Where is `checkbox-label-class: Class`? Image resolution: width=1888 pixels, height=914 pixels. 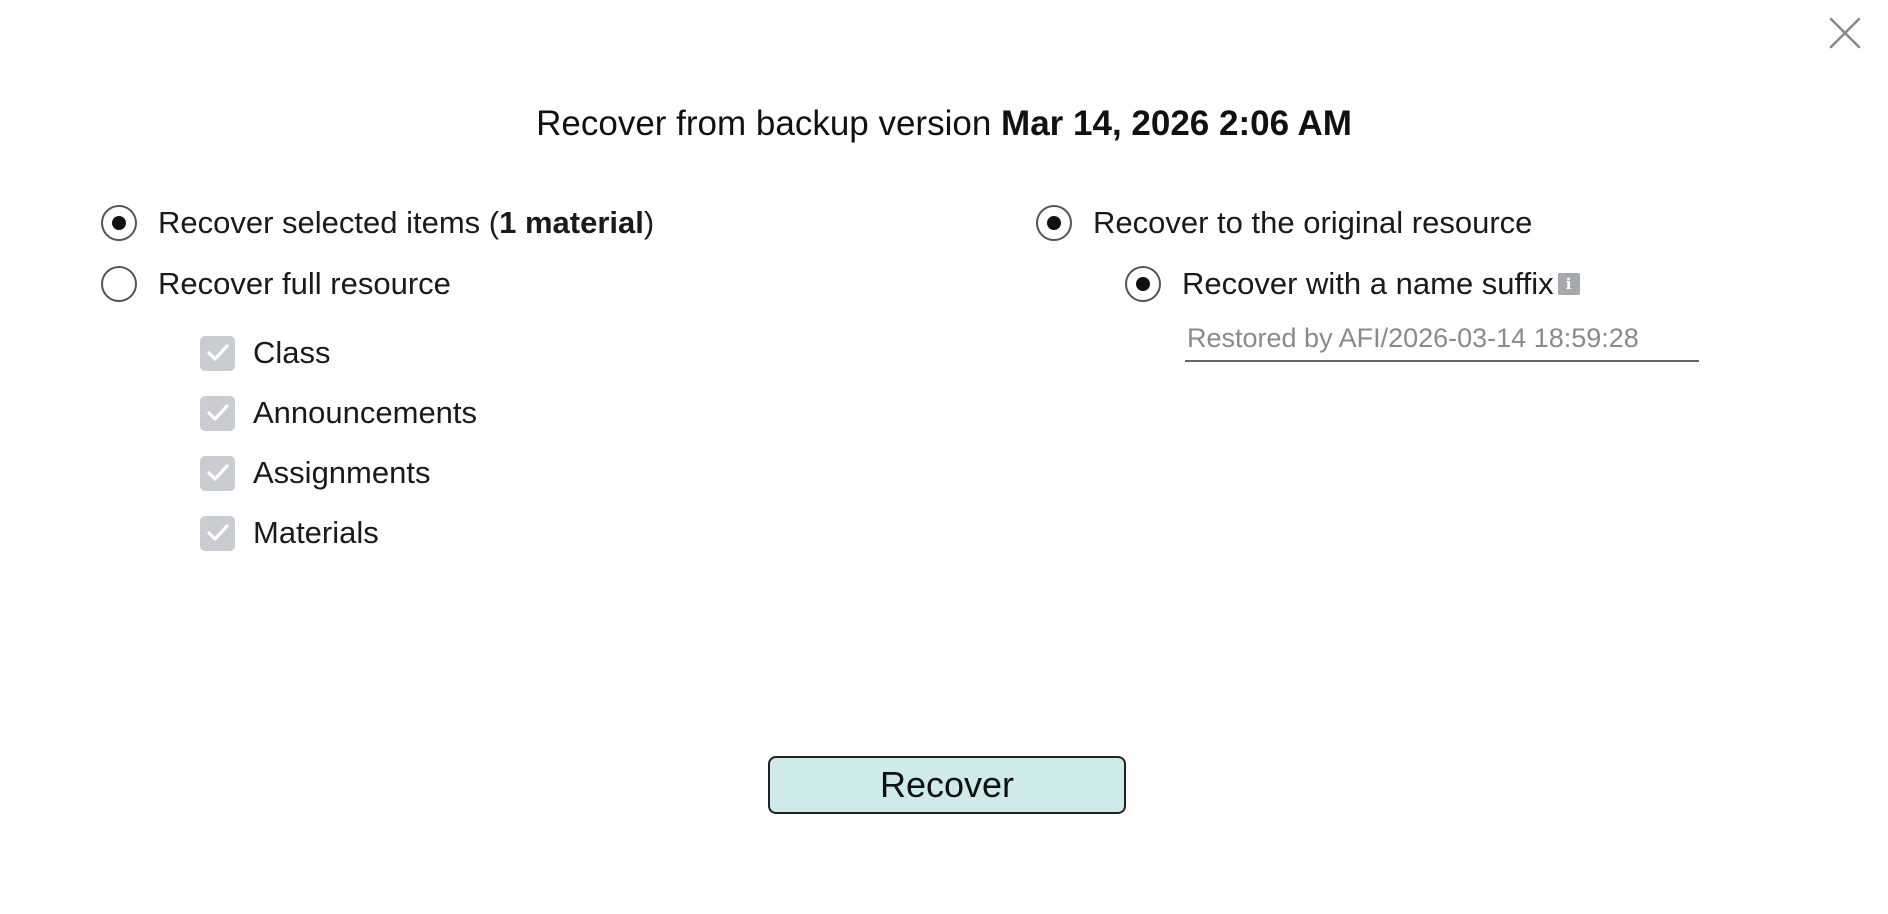 checkbox-label-class: Class is located at coordinates (292, 352).